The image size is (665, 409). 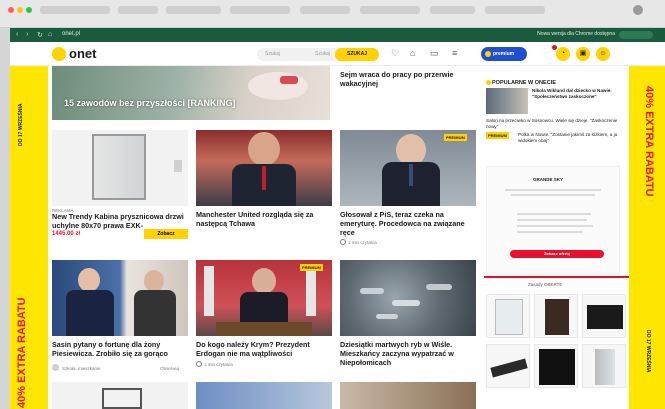 What do you see at coordinates (576, 34) in the screenshot?
I see `update-notice: Nowa wersja dla Chrome dostępna` at bounding box center [576, 34].